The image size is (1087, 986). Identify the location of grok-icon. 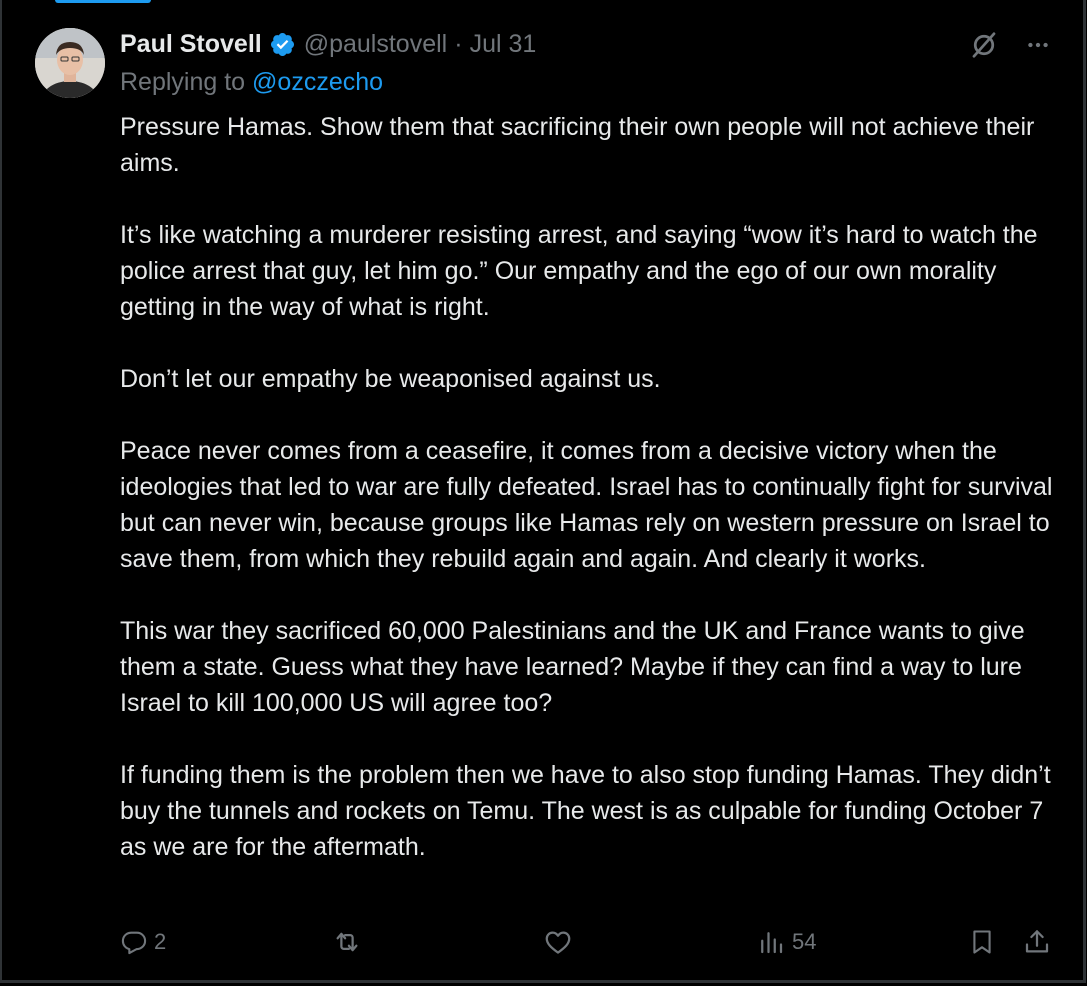
(984, 45).